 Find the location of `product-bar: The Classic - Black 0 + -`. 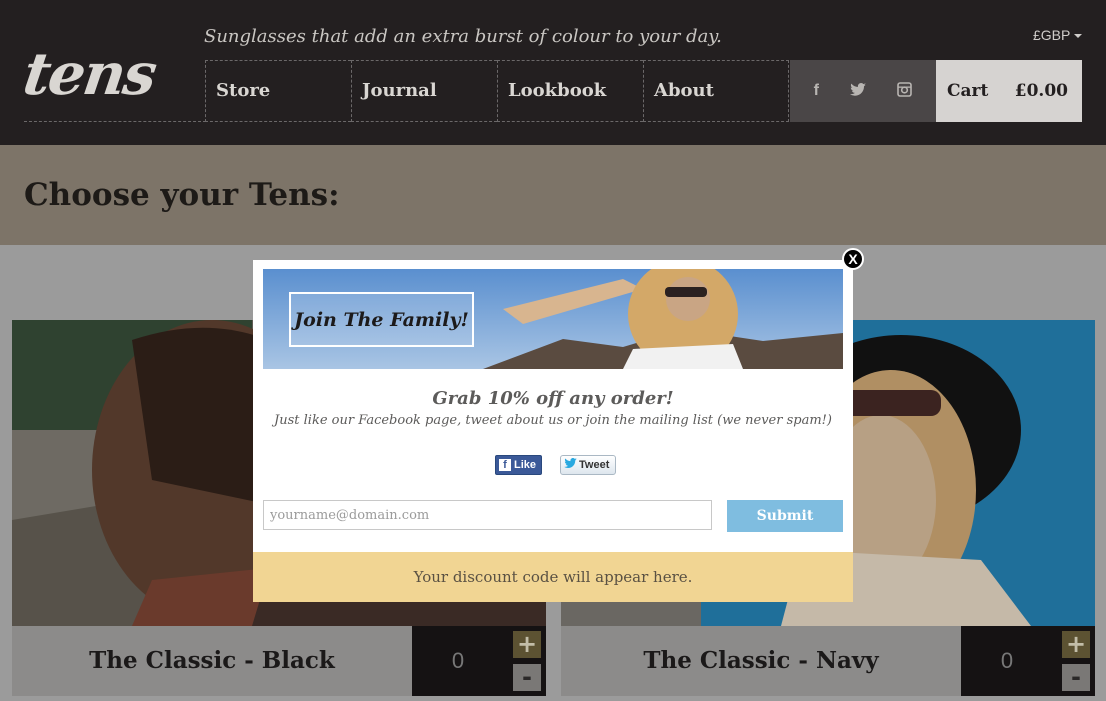

product-bar: The Classic - Black 0 + - is located at coordinates (279, 661).